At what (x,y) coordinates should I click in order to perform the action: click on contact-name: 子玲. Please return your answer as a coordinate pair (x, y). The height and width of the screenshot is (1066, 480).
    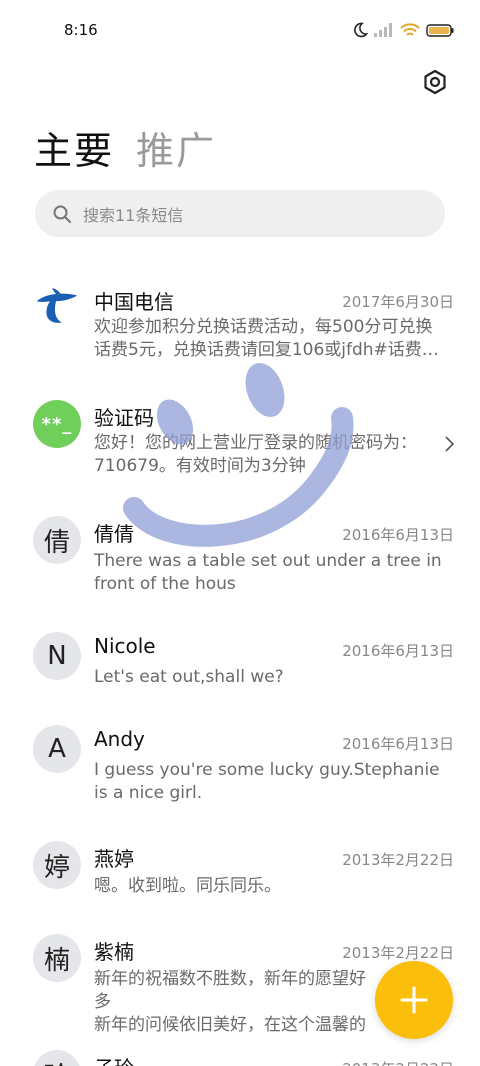
    Looking at the image, I should click on (114, 1059).